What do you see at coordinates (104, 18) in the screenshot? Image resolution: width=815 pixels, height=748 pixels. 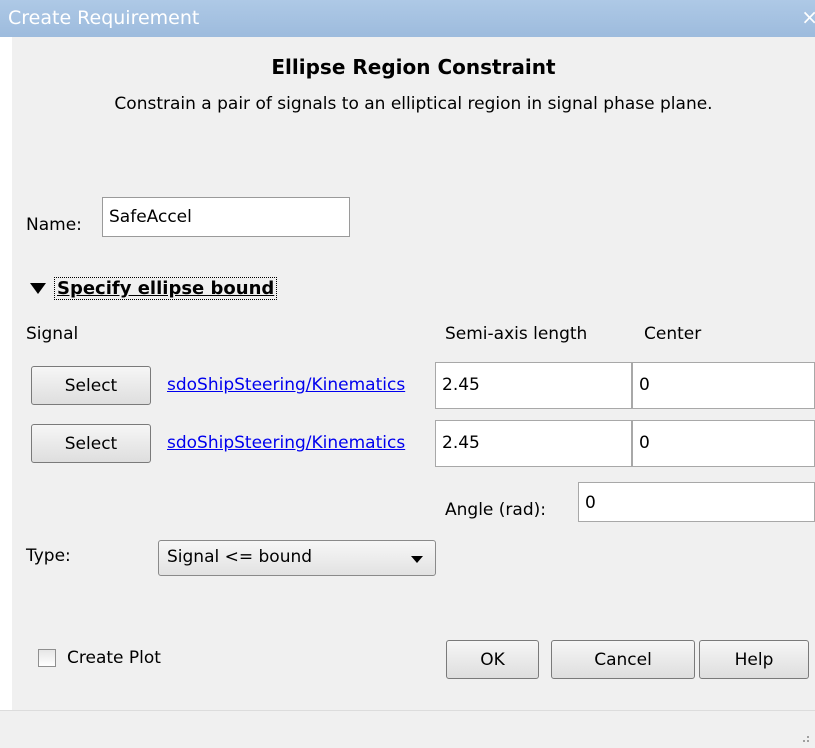 I see `window-title: Create Requirement` at bounding box center [104, 18].